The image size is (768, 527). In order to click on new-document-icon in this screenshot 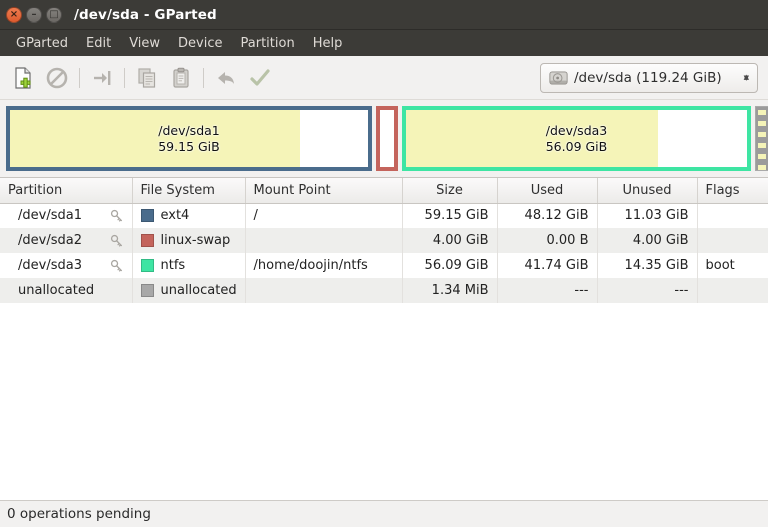, I will do `click(23, 77)`.